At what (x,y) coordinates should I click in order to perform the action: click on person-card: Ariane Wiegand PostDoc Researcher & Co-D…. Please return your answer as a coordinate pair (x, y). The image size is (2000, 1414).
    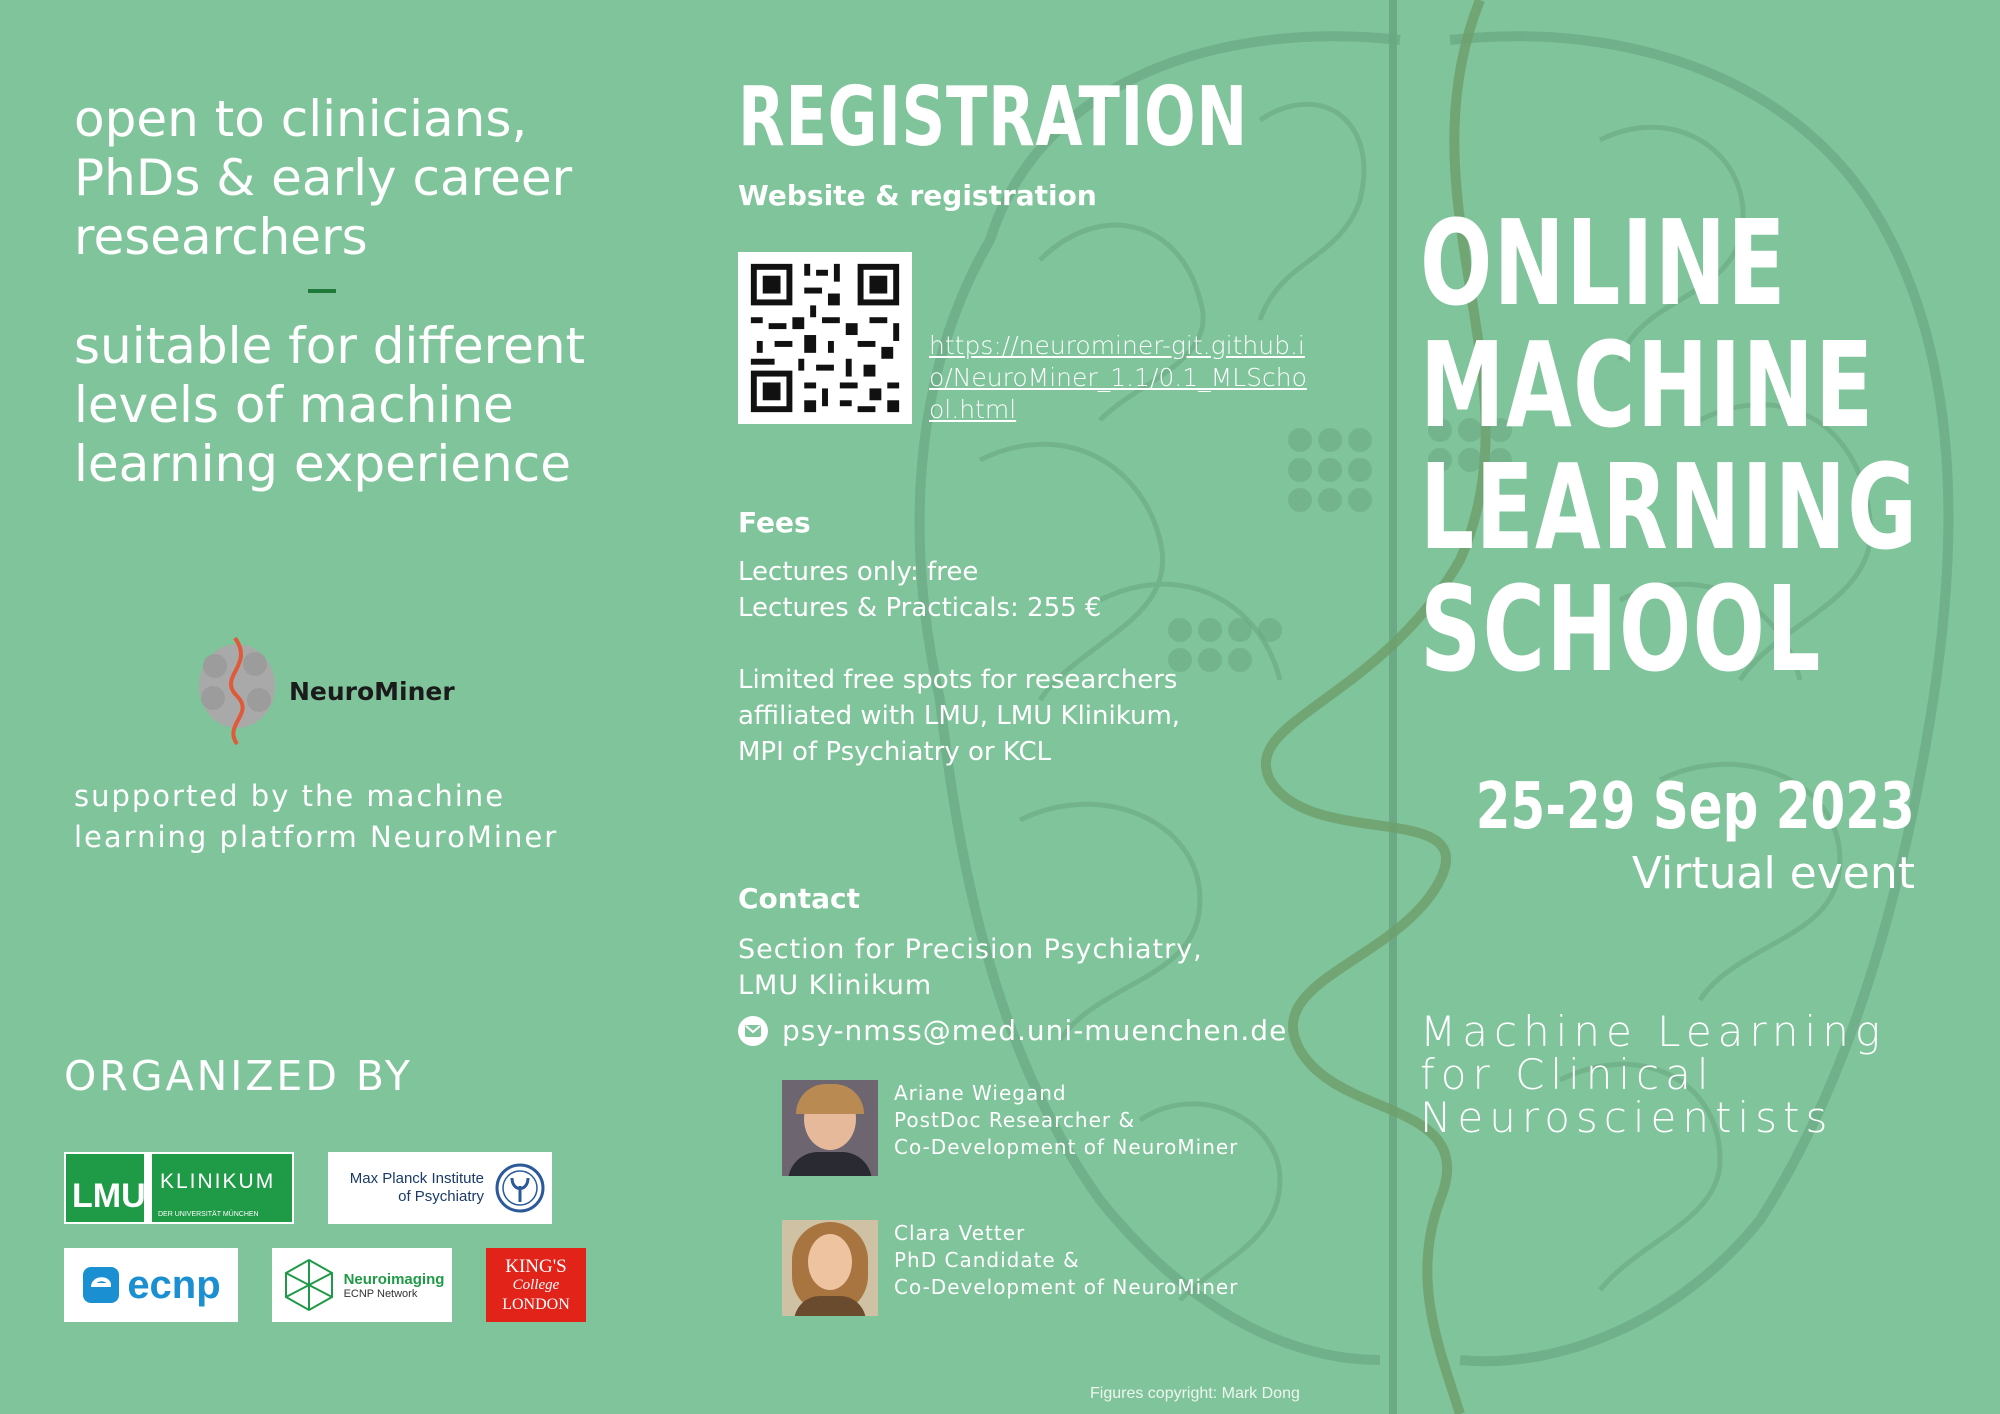
    Looking at the image, I should click on (1010, 1128).